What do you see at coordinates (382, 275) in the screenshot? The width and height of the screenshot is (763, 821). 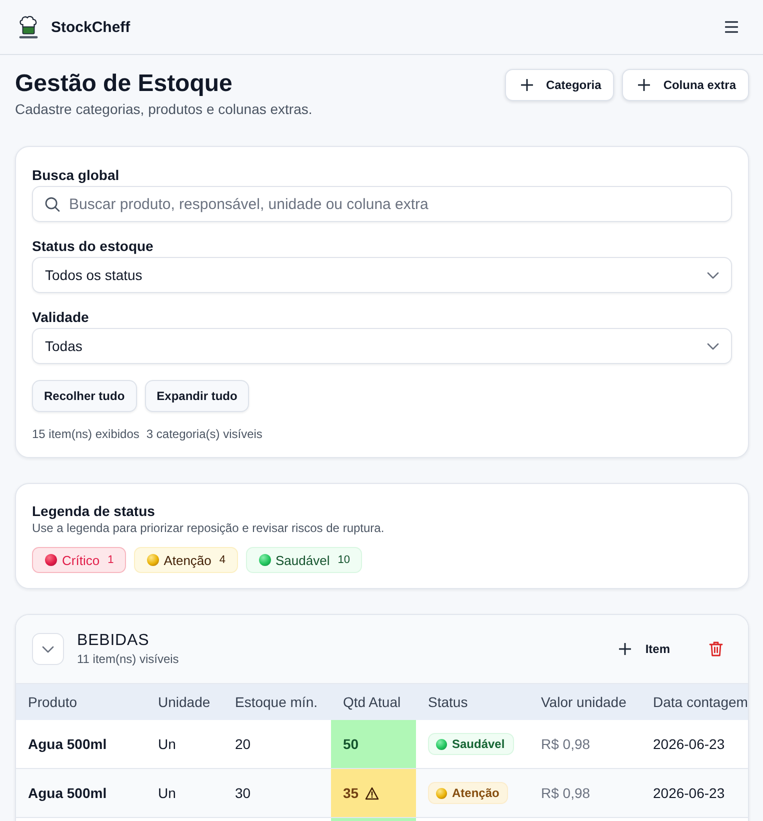 I see `select-field: Todos os status` at bounding box center [382, 275].